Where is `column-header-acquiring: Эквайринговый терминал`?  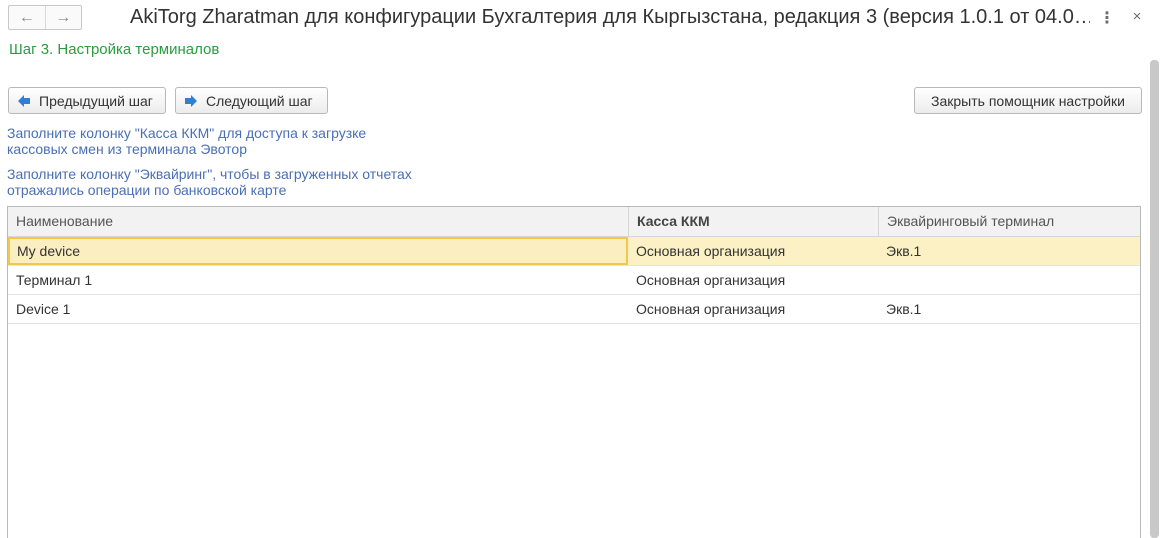 column-header-acquiring: Эквайринговый терминал is located at coordinates (1009, 221).